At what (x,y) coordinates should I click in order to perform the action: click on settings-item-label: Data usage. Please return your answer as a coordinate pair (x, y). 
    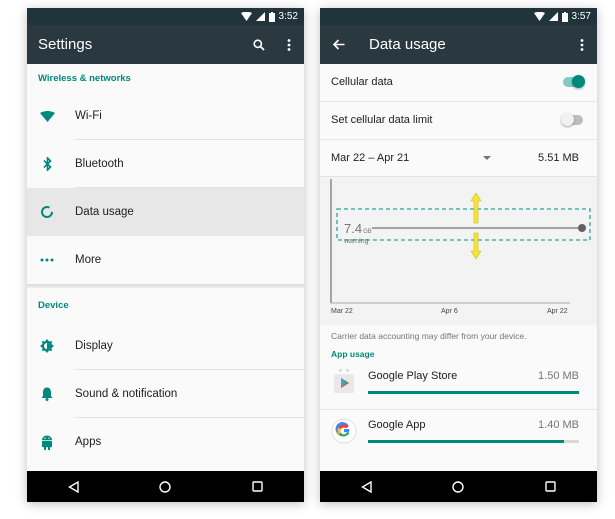
    Looking at the image, I should click on (104, 212).